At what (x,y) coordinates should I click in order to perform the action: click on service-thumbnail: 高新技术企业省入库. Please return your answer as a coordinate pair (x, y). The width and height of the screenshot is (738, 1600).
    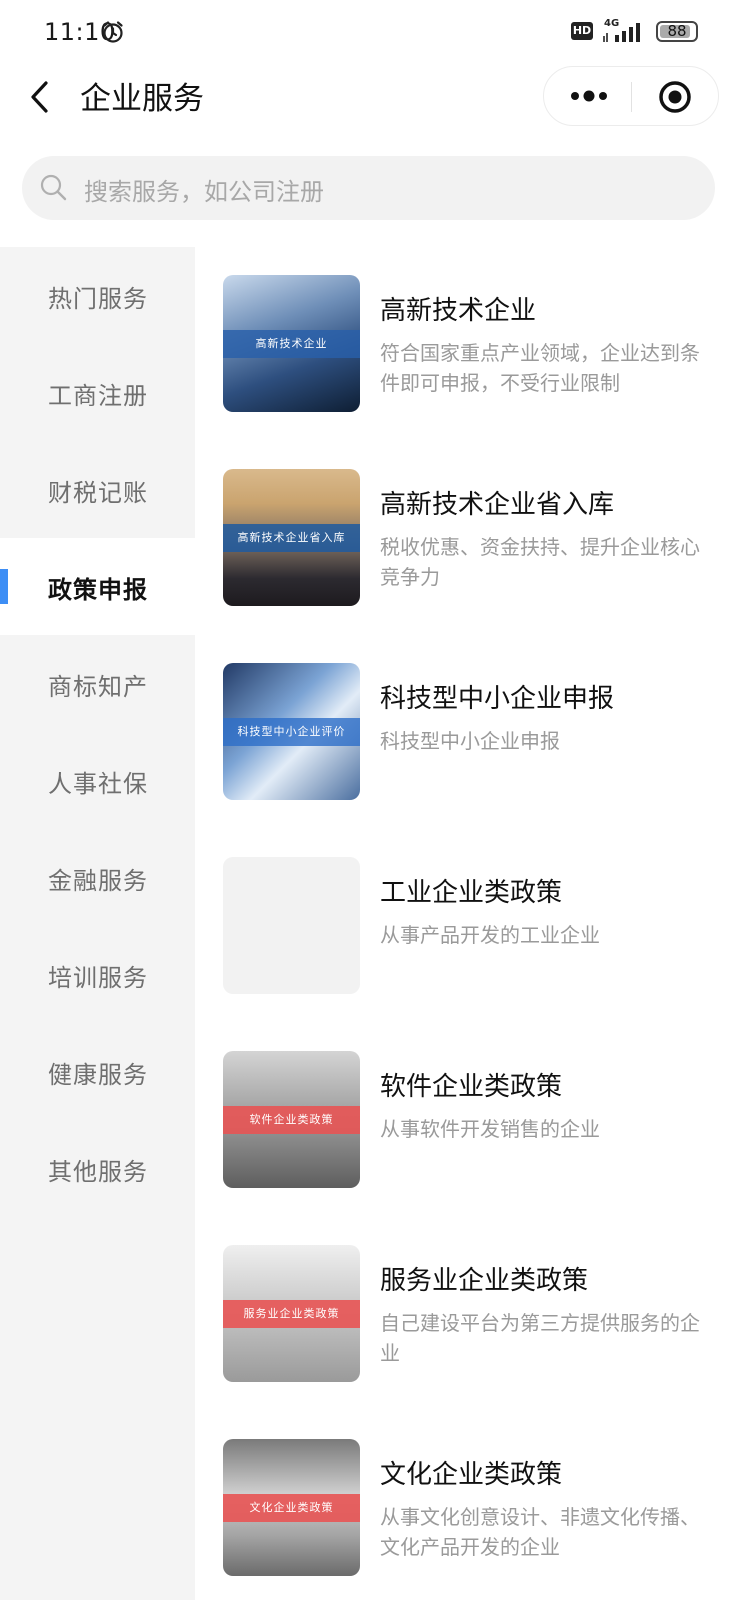
    Looking at the image, I should click on (291, 537).